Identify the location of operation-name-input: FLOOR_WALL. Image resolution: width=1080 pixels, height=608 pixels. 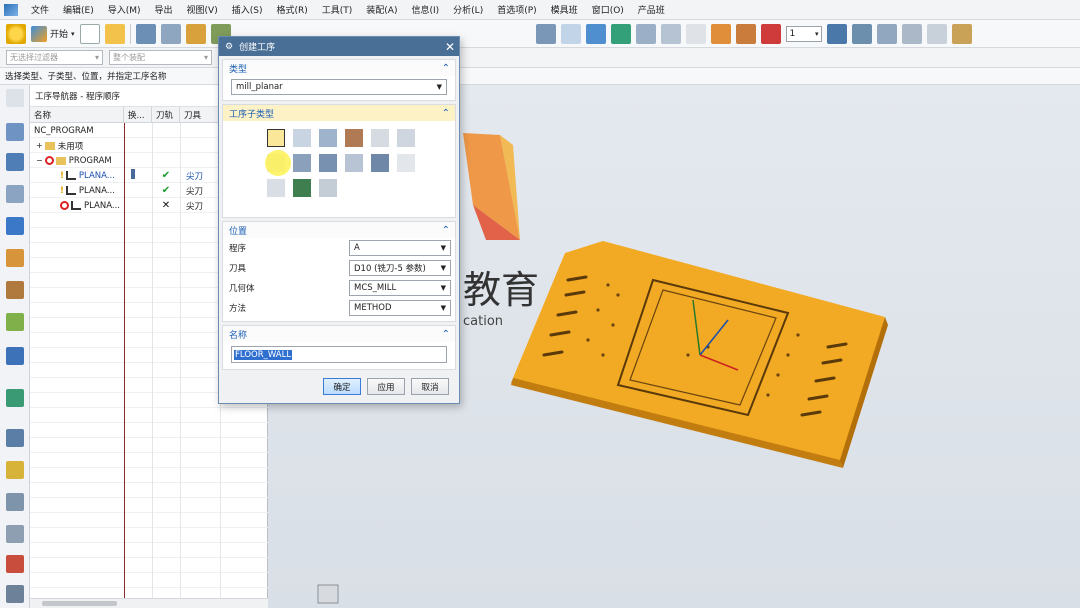
(339, 354).